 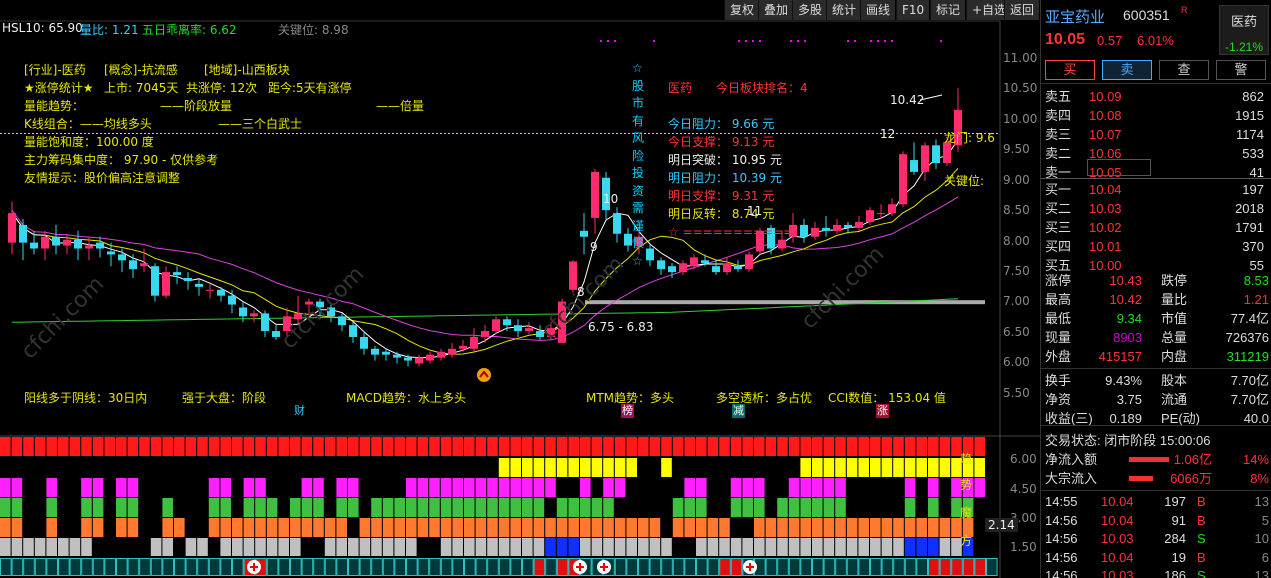 What do you see at coordinates (913, 10) in the screenshot?
I see `f10-button: F10` at bounding box center [913, 10].